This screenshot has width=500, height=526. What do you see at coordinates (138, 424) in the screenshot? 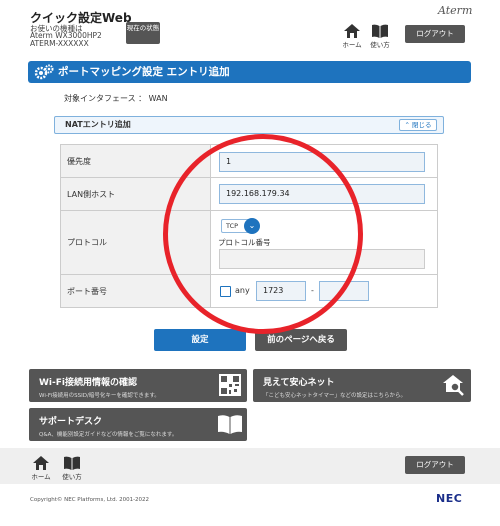
I see `support-desk-tile: サポートデスク Q&A、機能別設定ガイドなどの情報をご覧になれます。` at bounding box center [138, 424].